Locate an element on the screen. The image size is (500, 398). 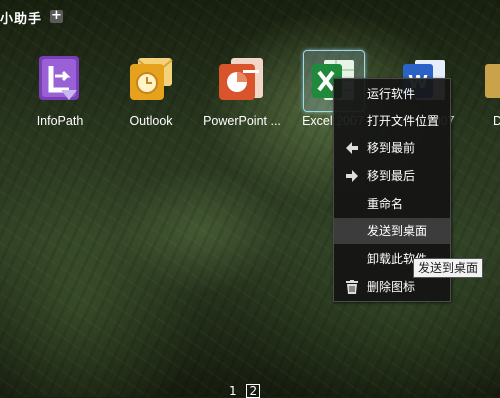
app-outlook: Outlook is located at coordinates (151, 89).